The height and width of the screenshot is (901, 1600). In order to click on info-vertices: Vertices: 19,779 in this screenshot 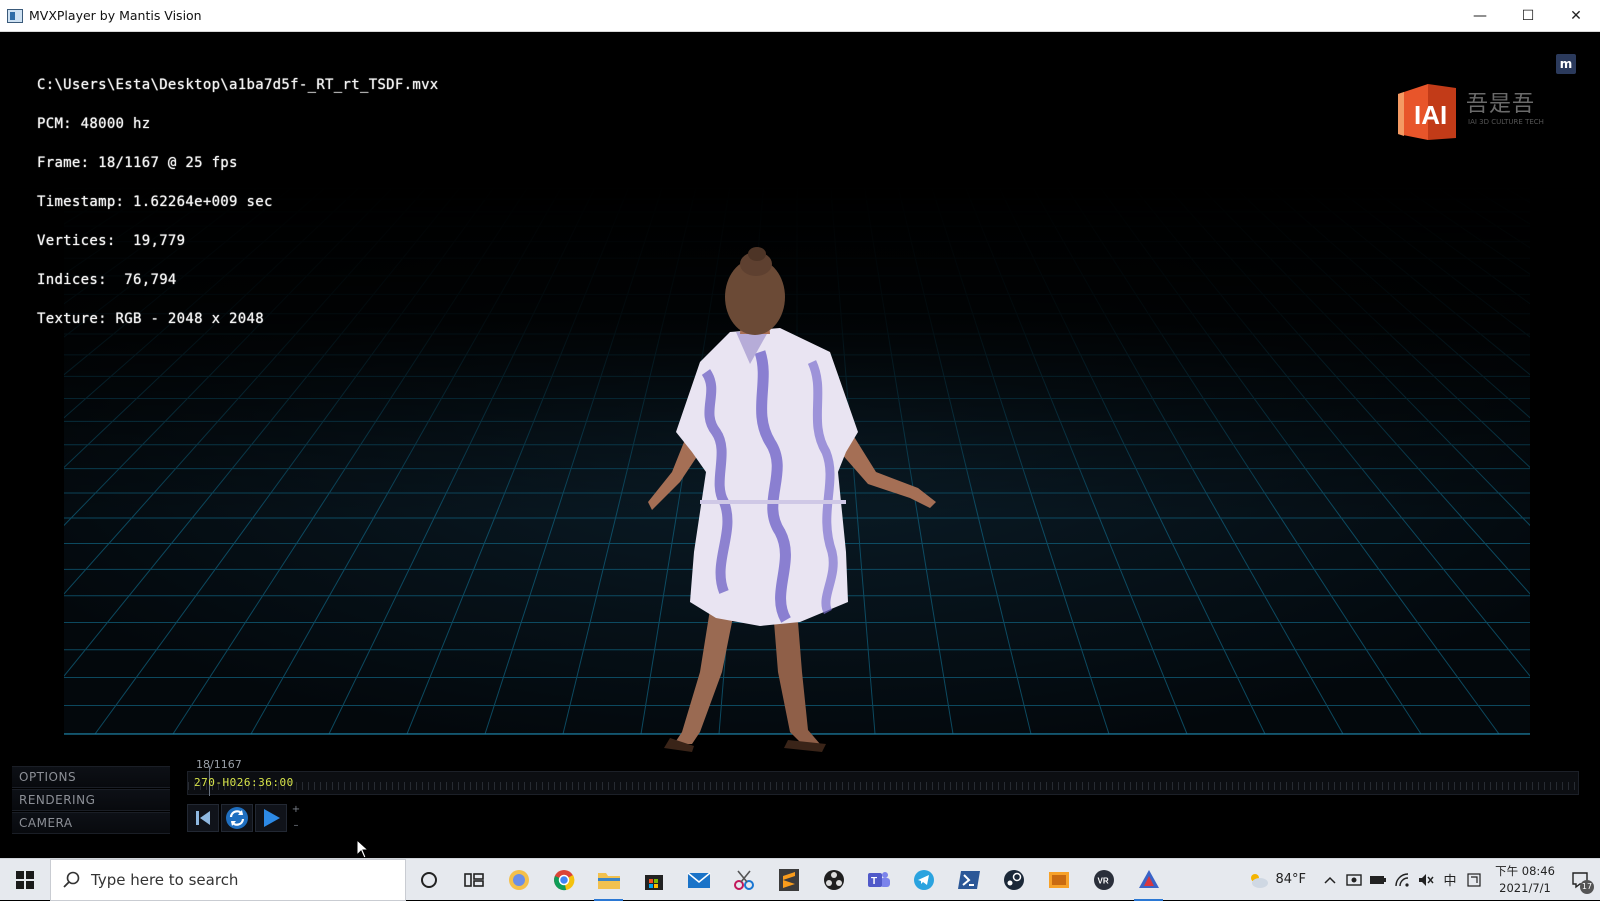, I will do `click(111, 241)`.